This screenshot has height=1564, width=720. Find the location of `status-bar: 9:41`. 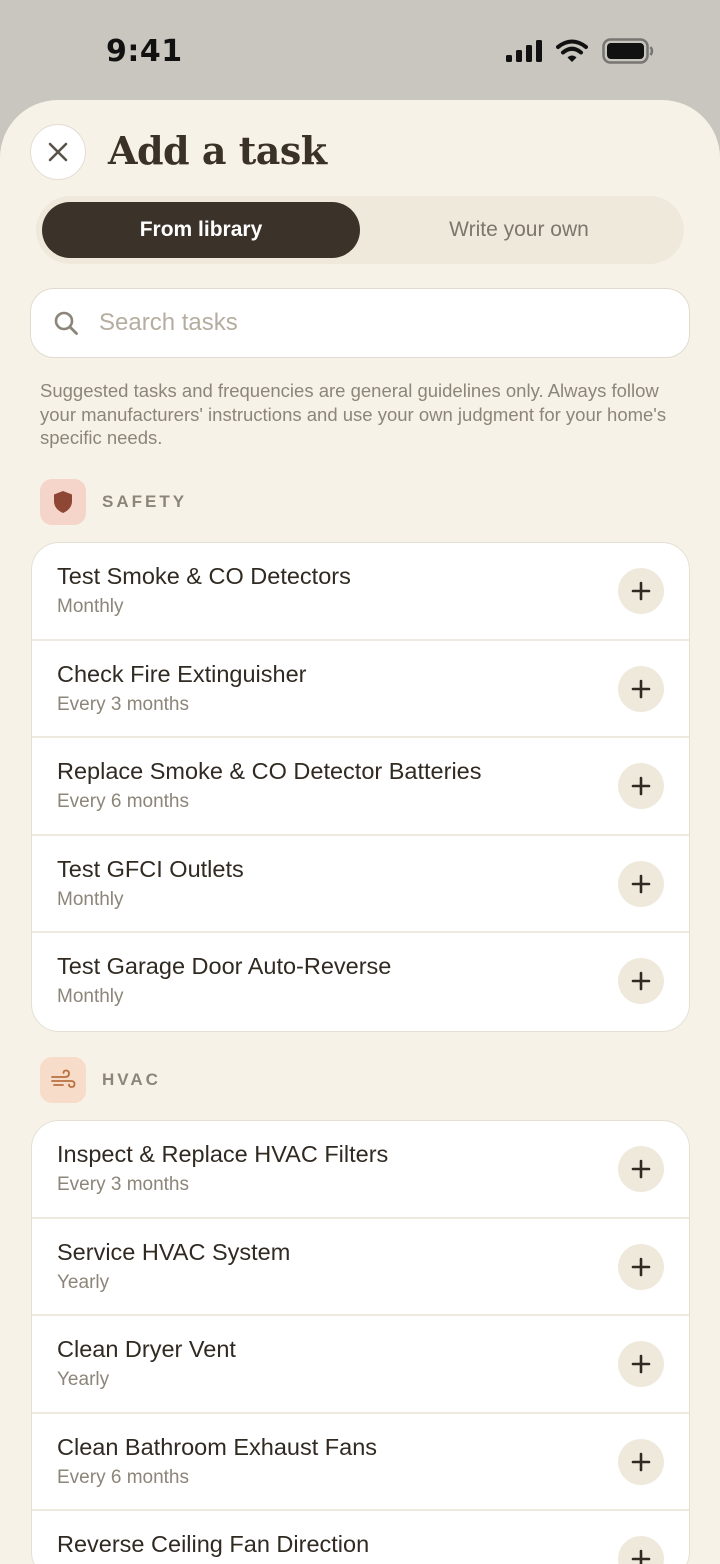

status-bar: 9:41 is located at coordinates (360, 50).